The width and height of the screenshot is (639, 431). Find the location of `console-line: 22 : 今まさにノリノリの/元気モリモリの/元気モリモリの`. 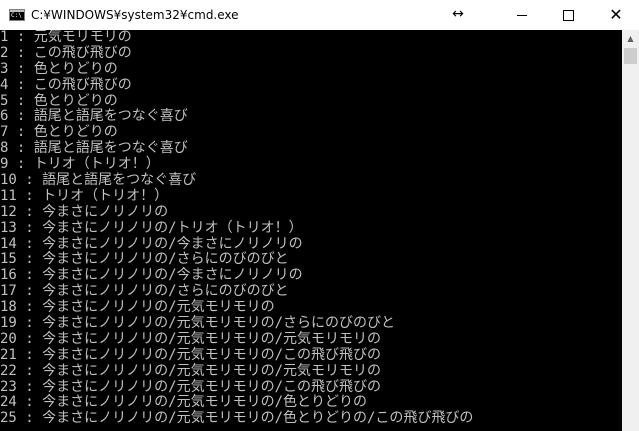

console-line: 22 : 今まさにノリノリの/元気モリモリの/元気モリモリの is located at coordinates (190, 370).